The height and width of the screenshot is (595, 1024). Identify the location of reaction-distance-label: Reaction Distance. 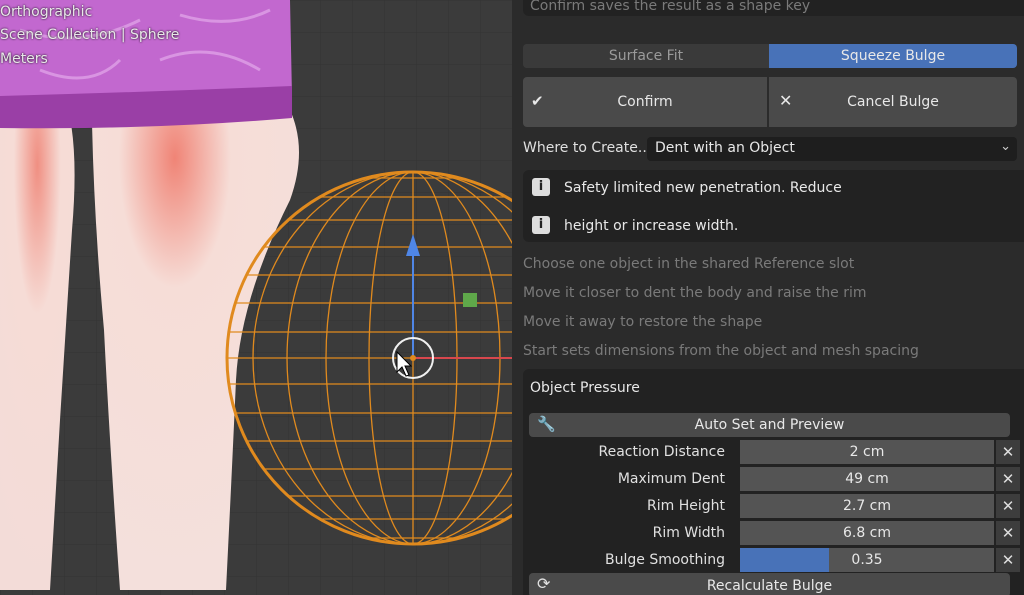
(661, 452).